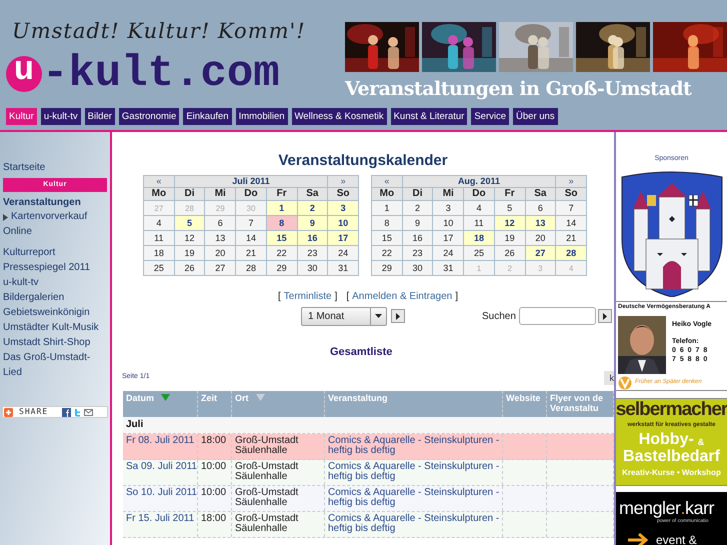  What do you see at coordinates (398, 316) in the screenshot?
I see `go-button` at bounding box center [398, 316].